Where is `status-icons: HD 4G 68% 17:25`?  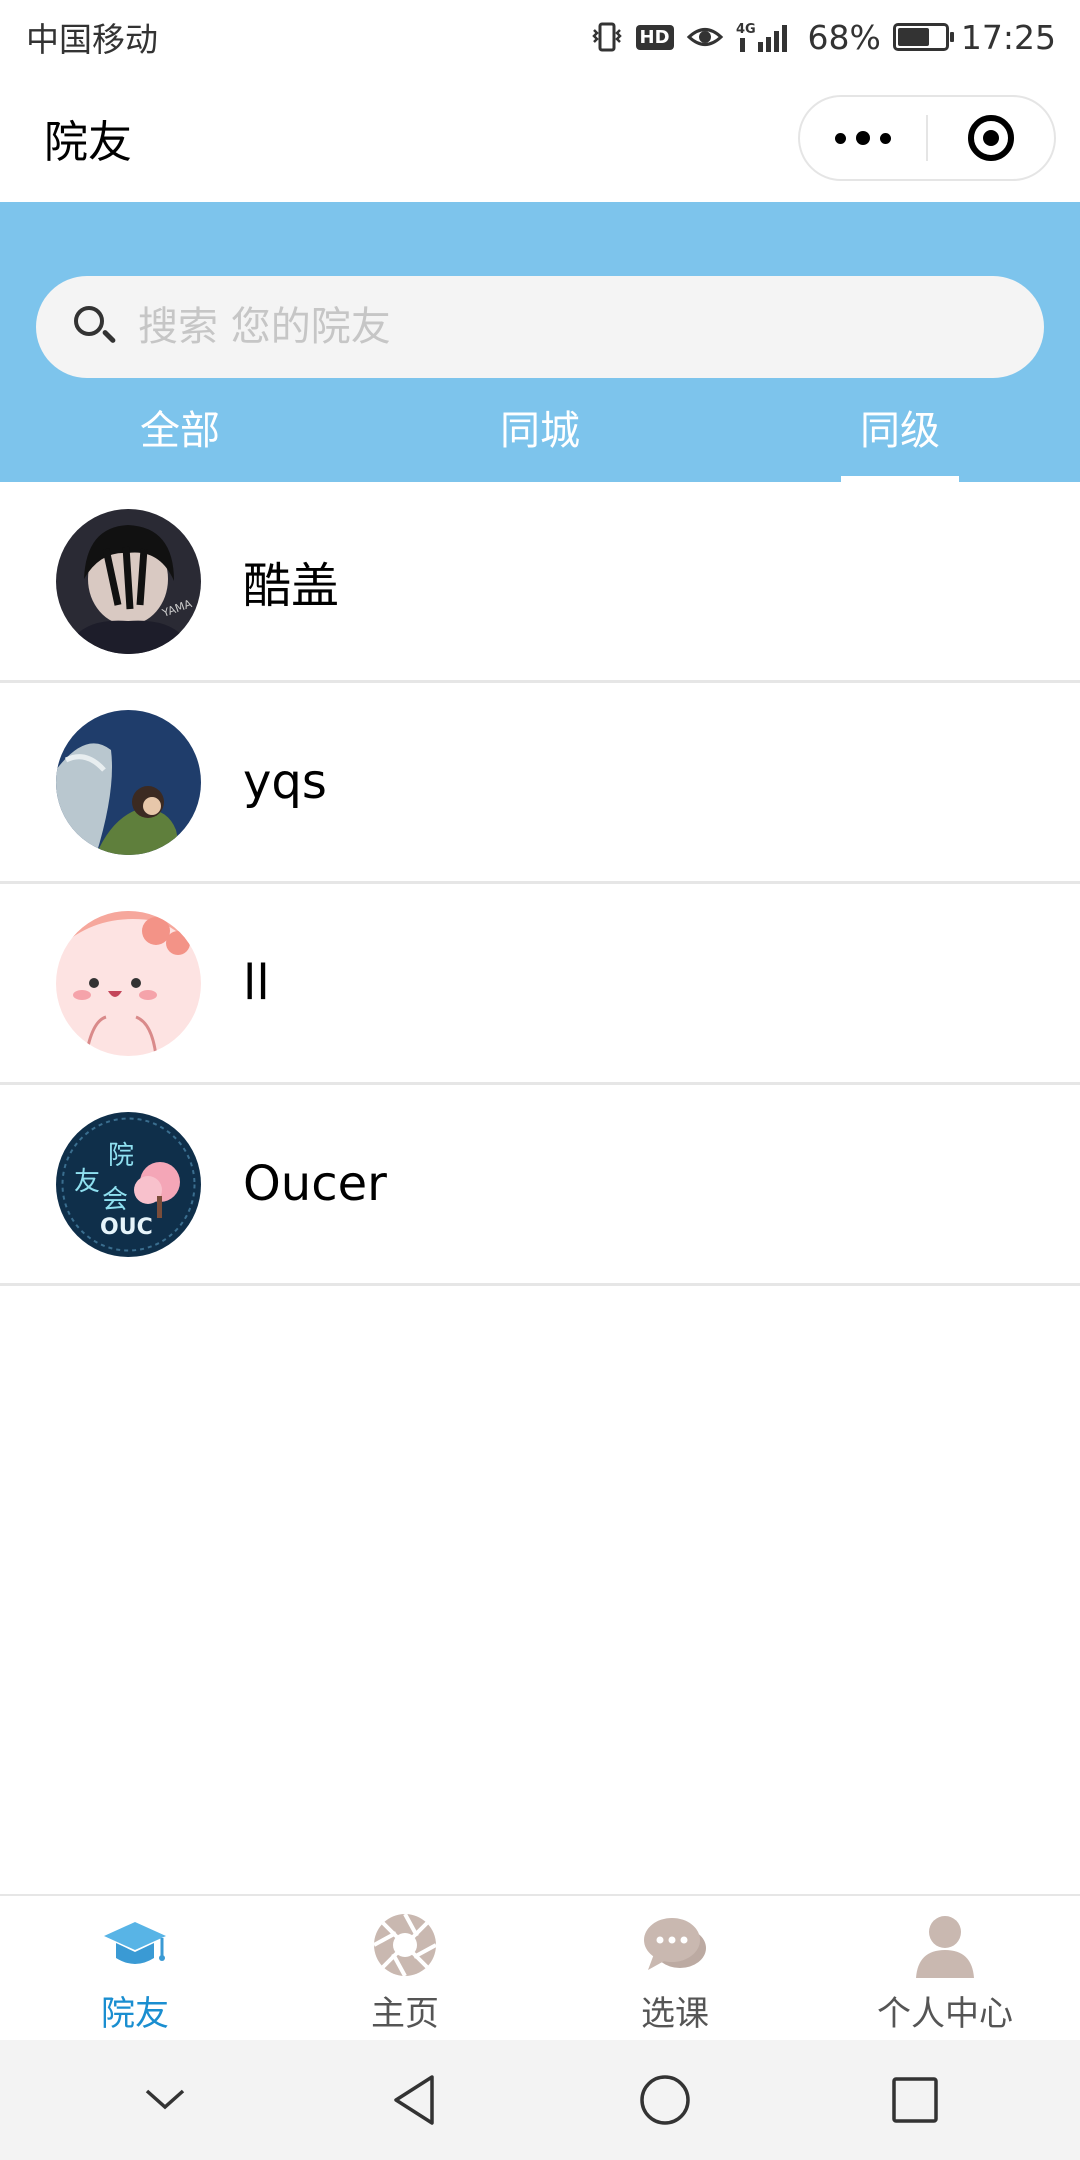 status-icons: HD 4G 68% 17:25 is located at coordinates (823, 37).